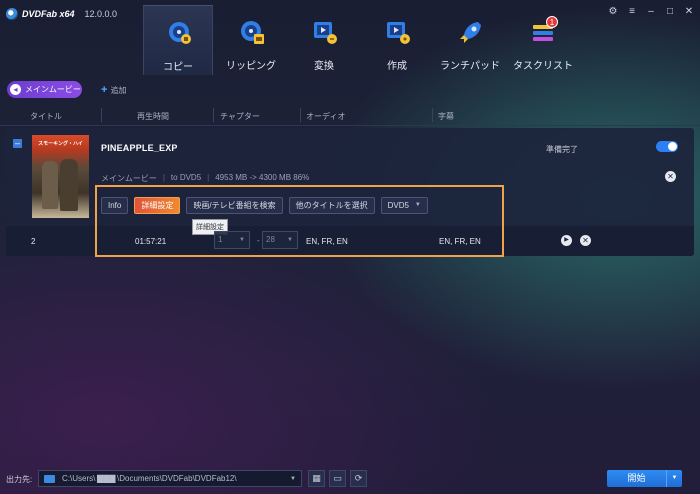 This screenshot has height=494, width=700. What do you see at coordinates (178, 67) in the screenshot?
I see `nav-copy-label: コピー` at bounding box center [178, 67].